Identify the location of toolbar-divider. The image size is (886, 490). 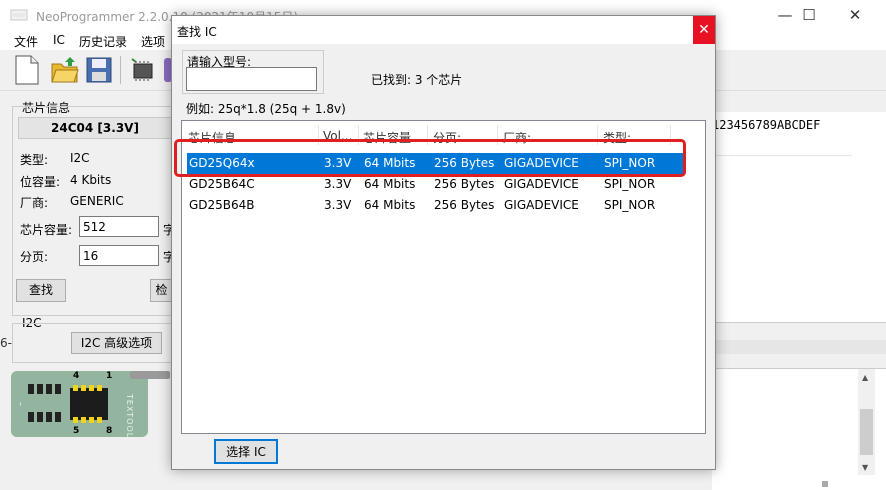
(120, 70).